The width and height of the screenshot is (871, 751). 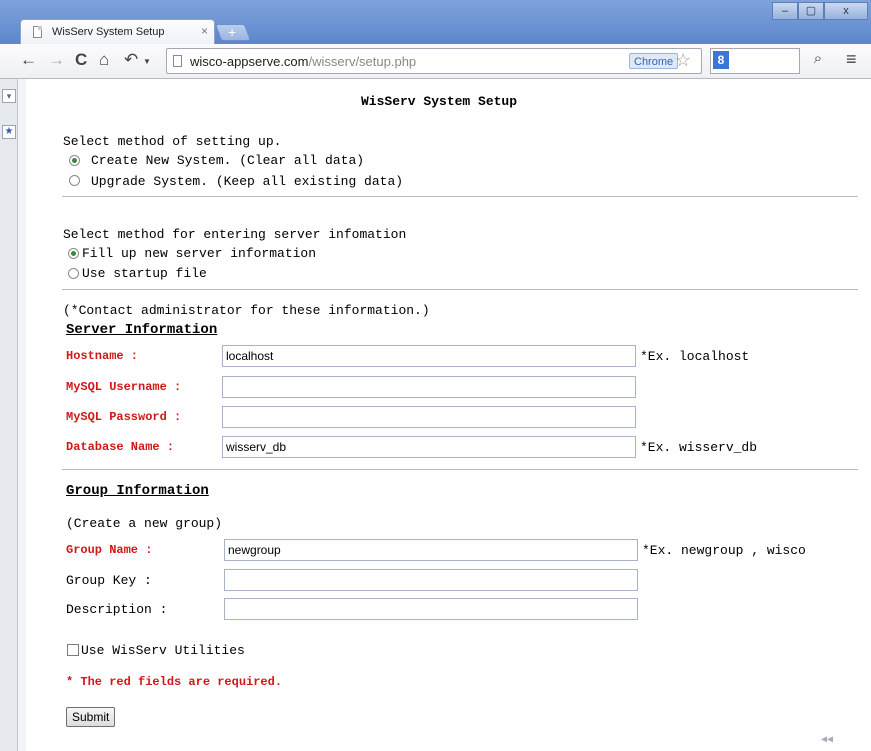 What do you see at coordinates (172, 141) in the screenshot?
I see `setup-method-prompt: Select method of setting up.` at bounding box center [172, 141].